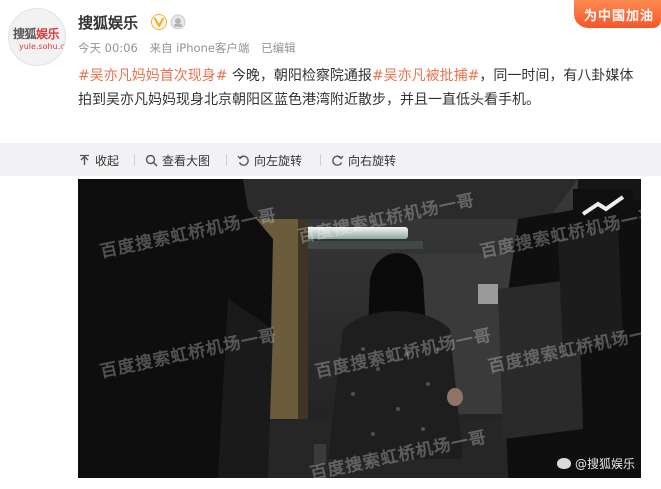  Describe the element at coordinates (108, 22) in the screenshot. I see `account-name: 搜狐娱乐` at that location.